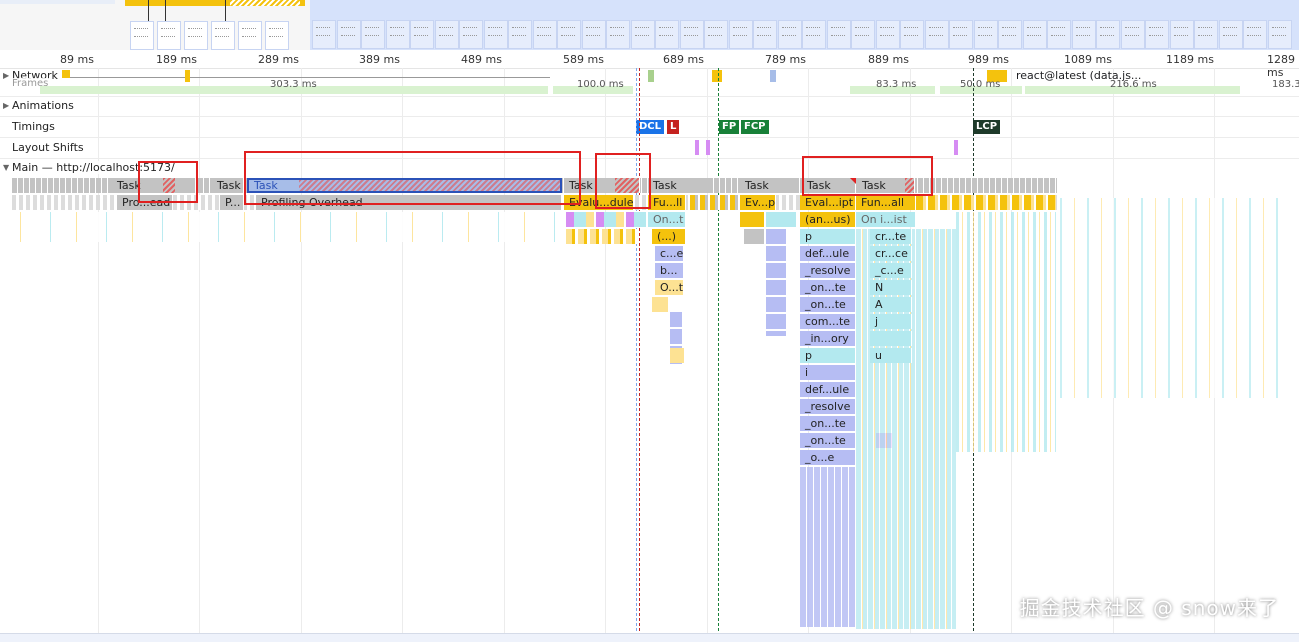  I want to click on function-stack, so click(776, 291).